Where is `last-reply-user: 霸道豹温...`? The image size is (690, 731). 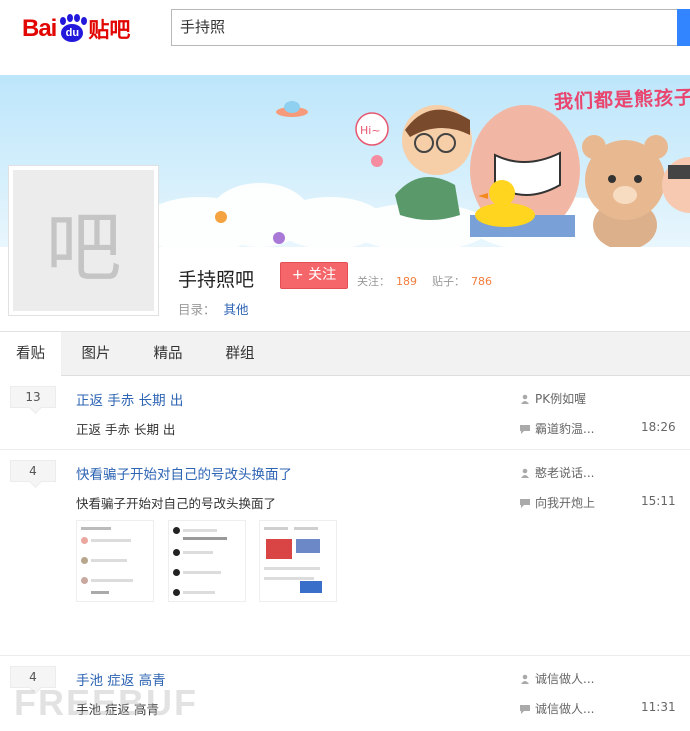
last-reply-user: 霸道豹温... is located at coordinates (564, 428).